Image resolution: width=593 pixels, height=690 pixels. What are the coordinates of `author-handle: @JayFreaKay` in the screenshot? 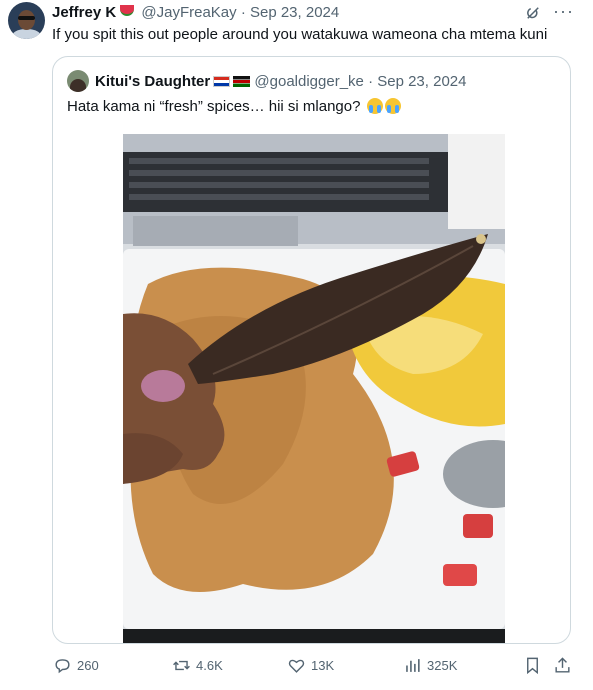 It's located at (188, 12).